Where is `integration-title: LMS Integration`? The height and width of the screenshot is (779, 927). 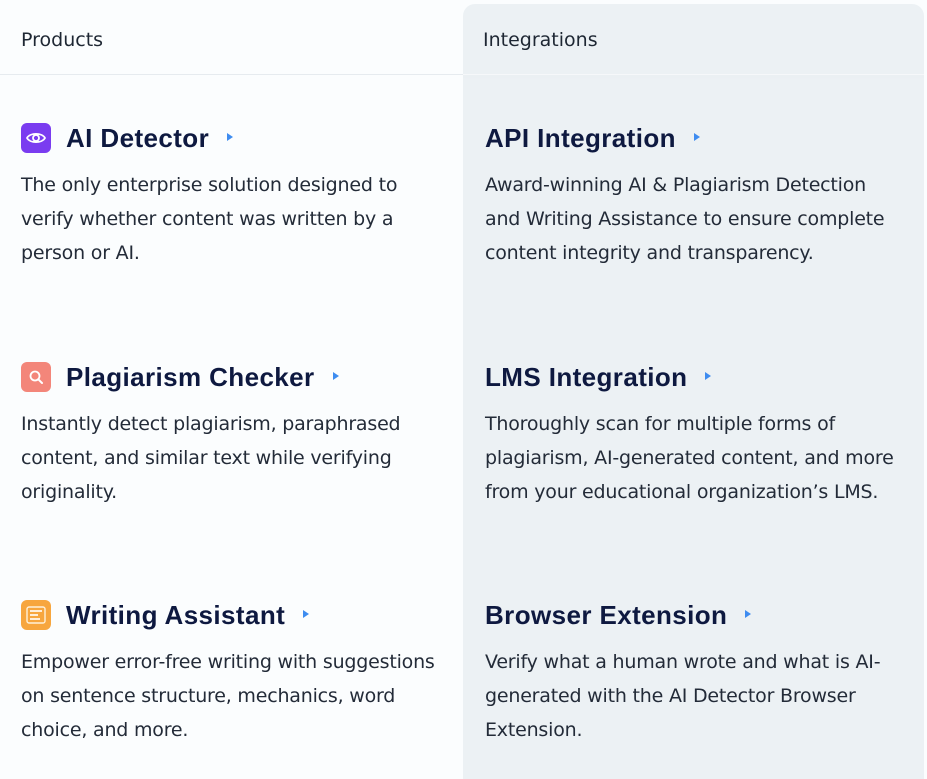 integration-title: LMS Integration is located at coordinates (586, 377).